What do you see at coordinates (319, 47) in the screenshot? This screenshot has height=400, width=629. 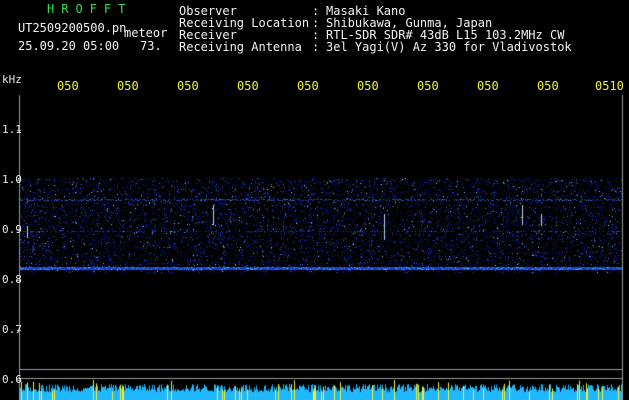 I see `antenna-colon: :` at bounding box center [319, 47].